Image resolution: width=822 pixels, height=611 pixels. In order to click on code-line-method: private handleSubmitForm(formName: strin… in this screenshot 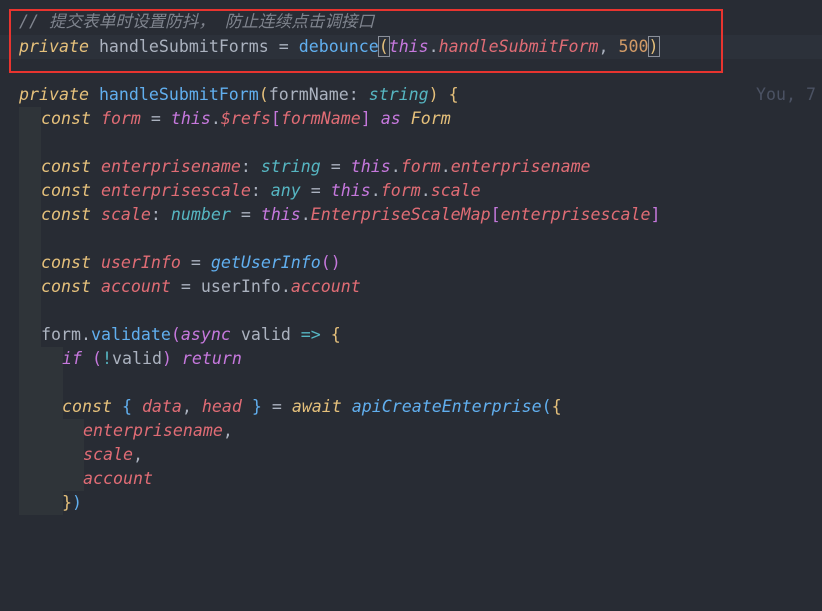, I will do `click(411, 95)`.